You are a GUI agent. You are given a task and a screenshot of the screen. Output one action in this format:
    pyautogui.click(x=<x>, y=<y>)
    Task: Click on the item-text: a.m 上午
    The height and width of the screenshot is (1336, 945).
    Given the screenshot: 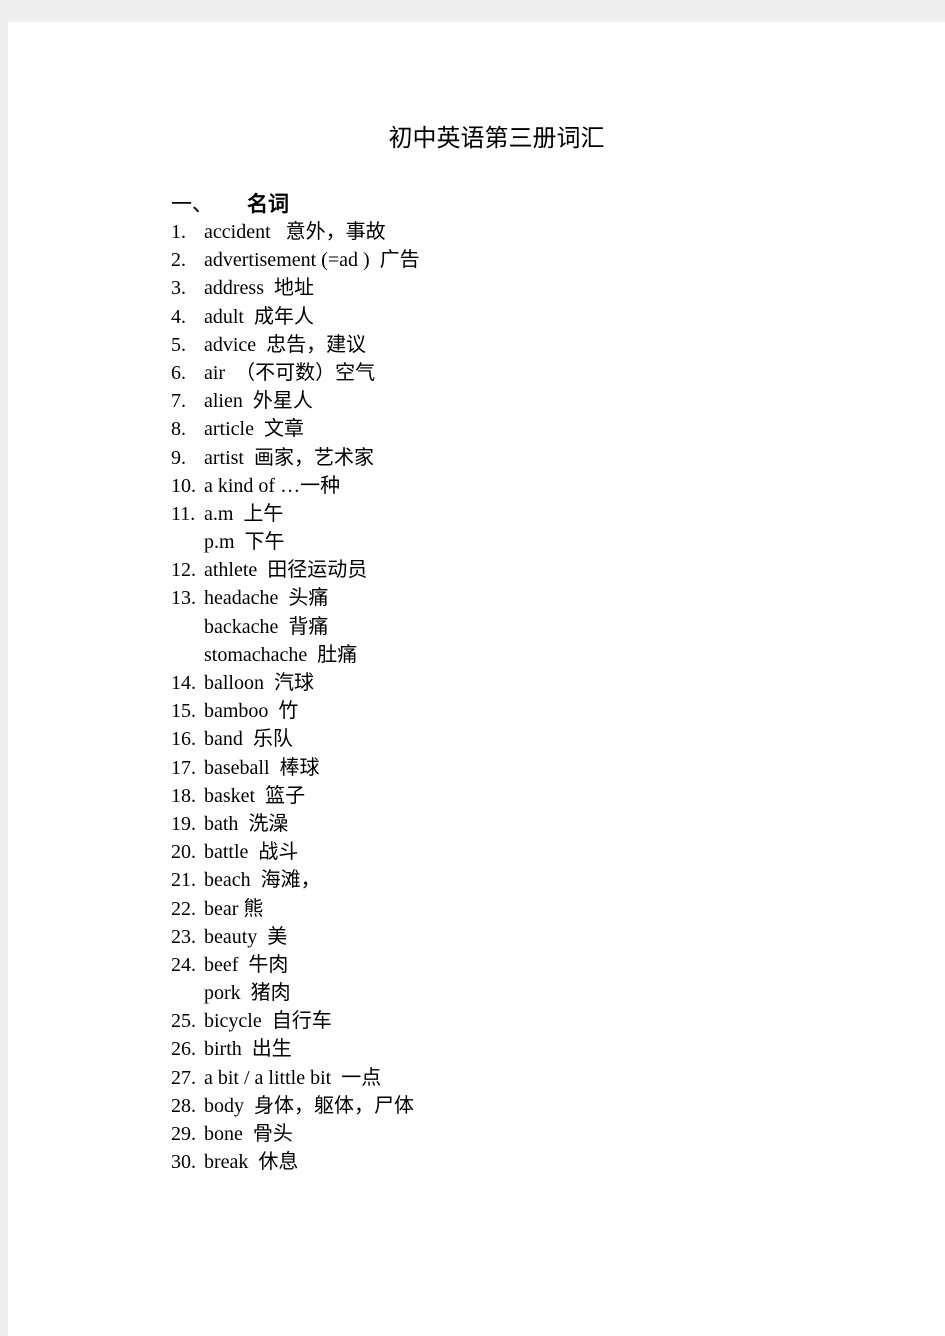 What is the action you would take?
    pyautogui.click(x=244, y=513)
    